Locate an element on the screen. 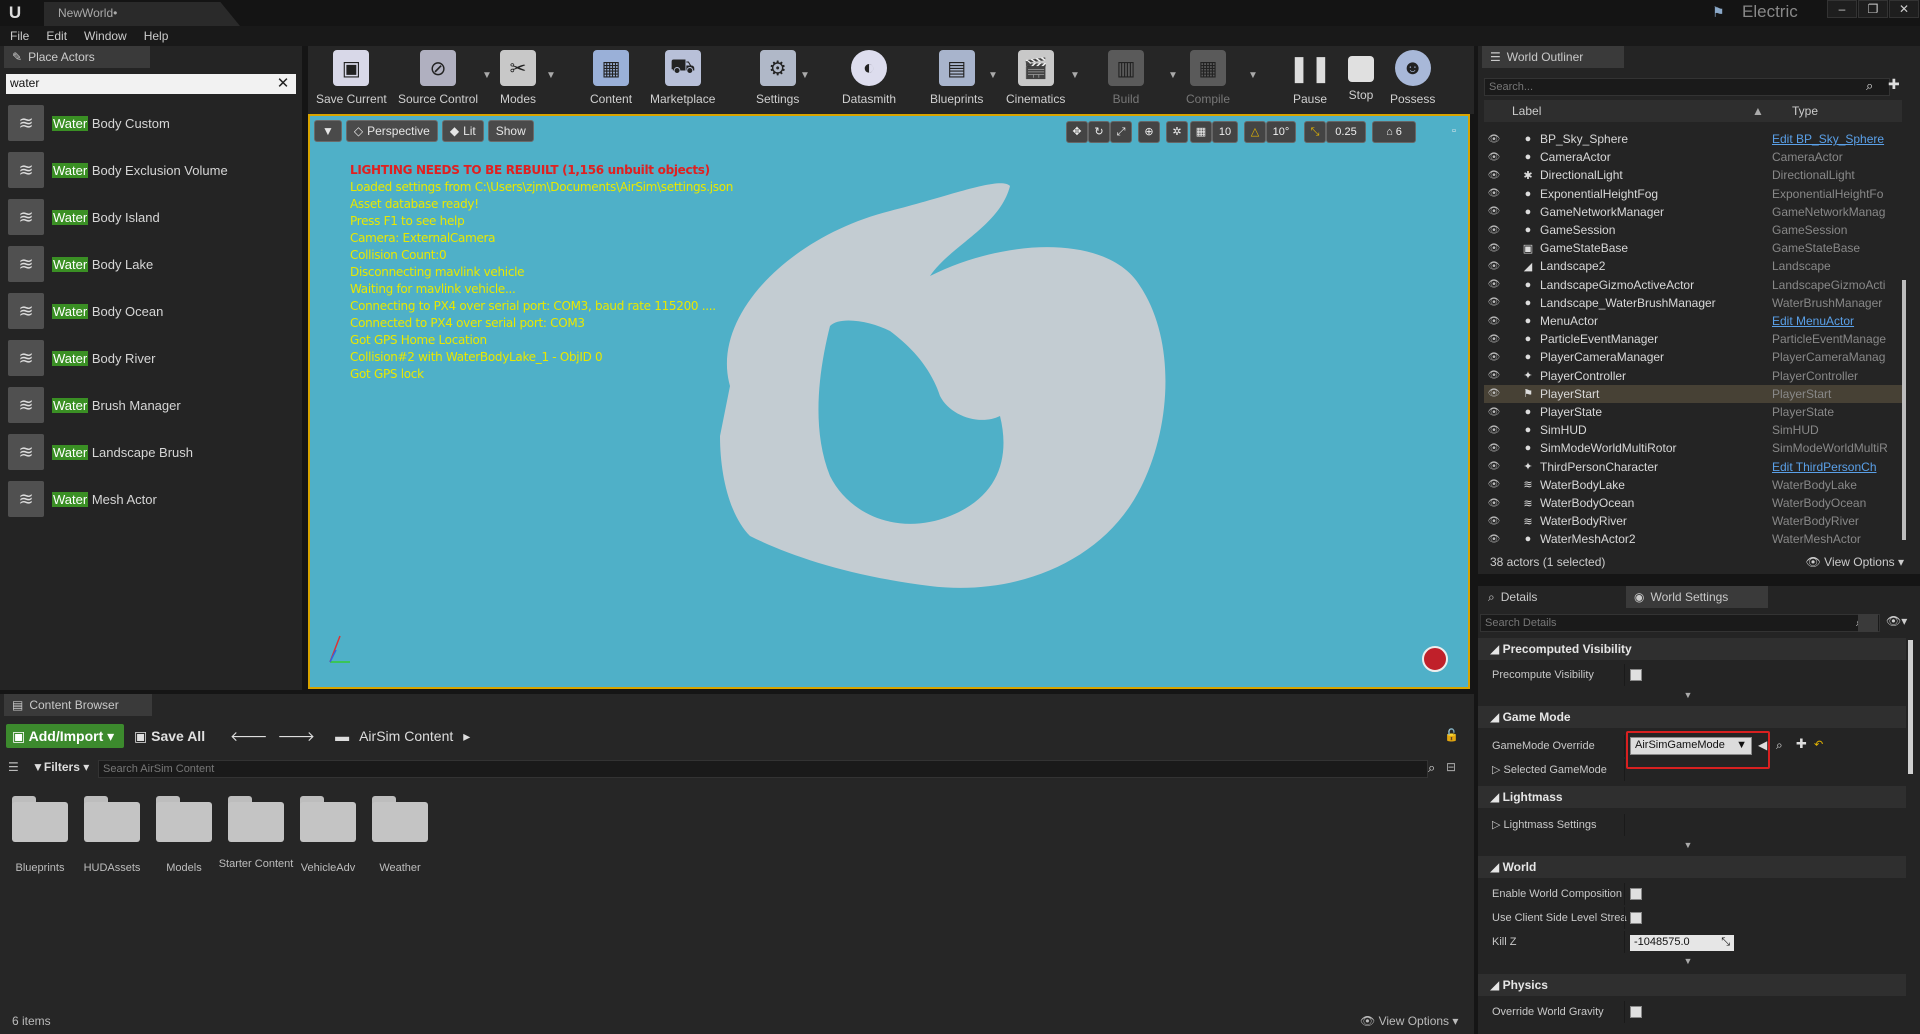 The image size is (1920, 1034). notification-icon: ⚑ is located at coordinates (1718, 12).